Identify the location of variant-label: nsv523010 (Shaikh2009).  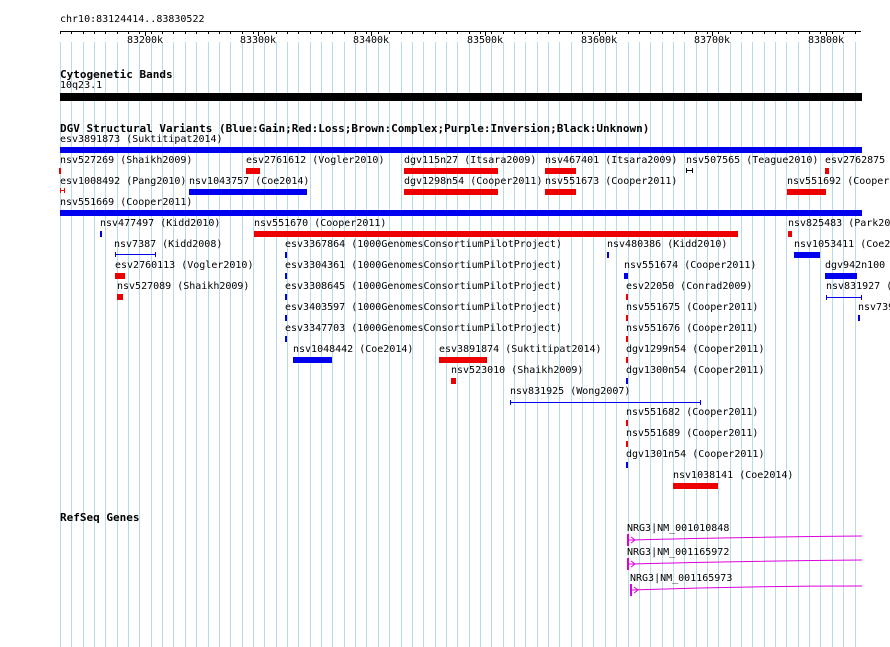
(517, 370).